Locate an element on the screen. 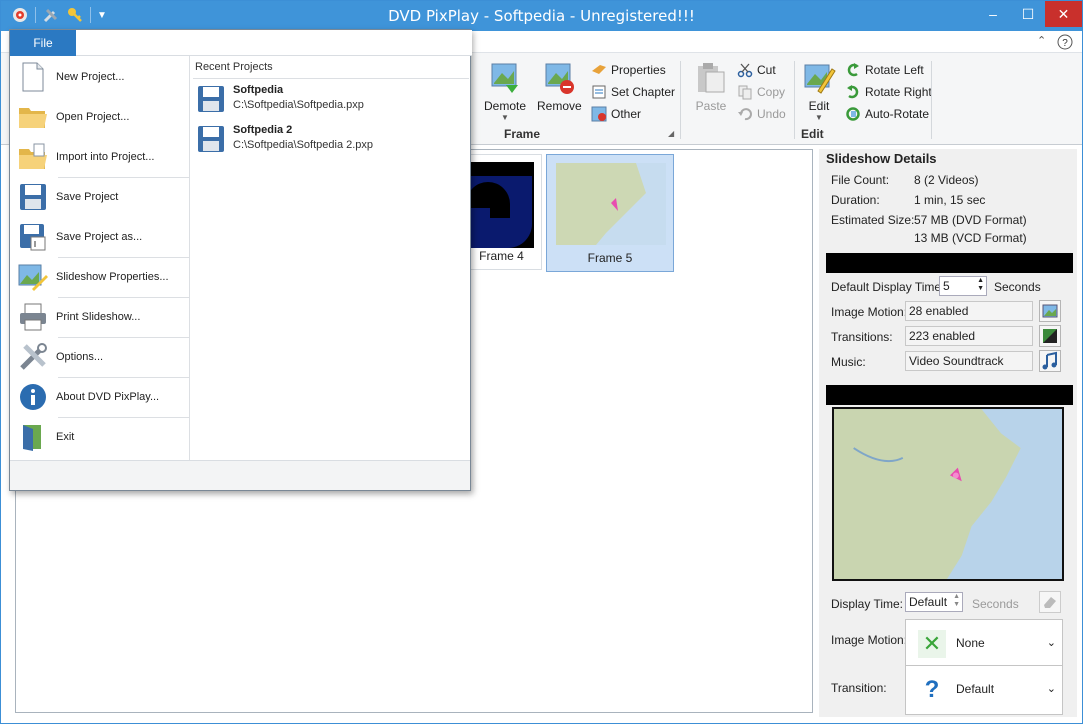 The height and width of the screenshot is (724, 1083). transitions-button is located at coordinates (1050, 336).